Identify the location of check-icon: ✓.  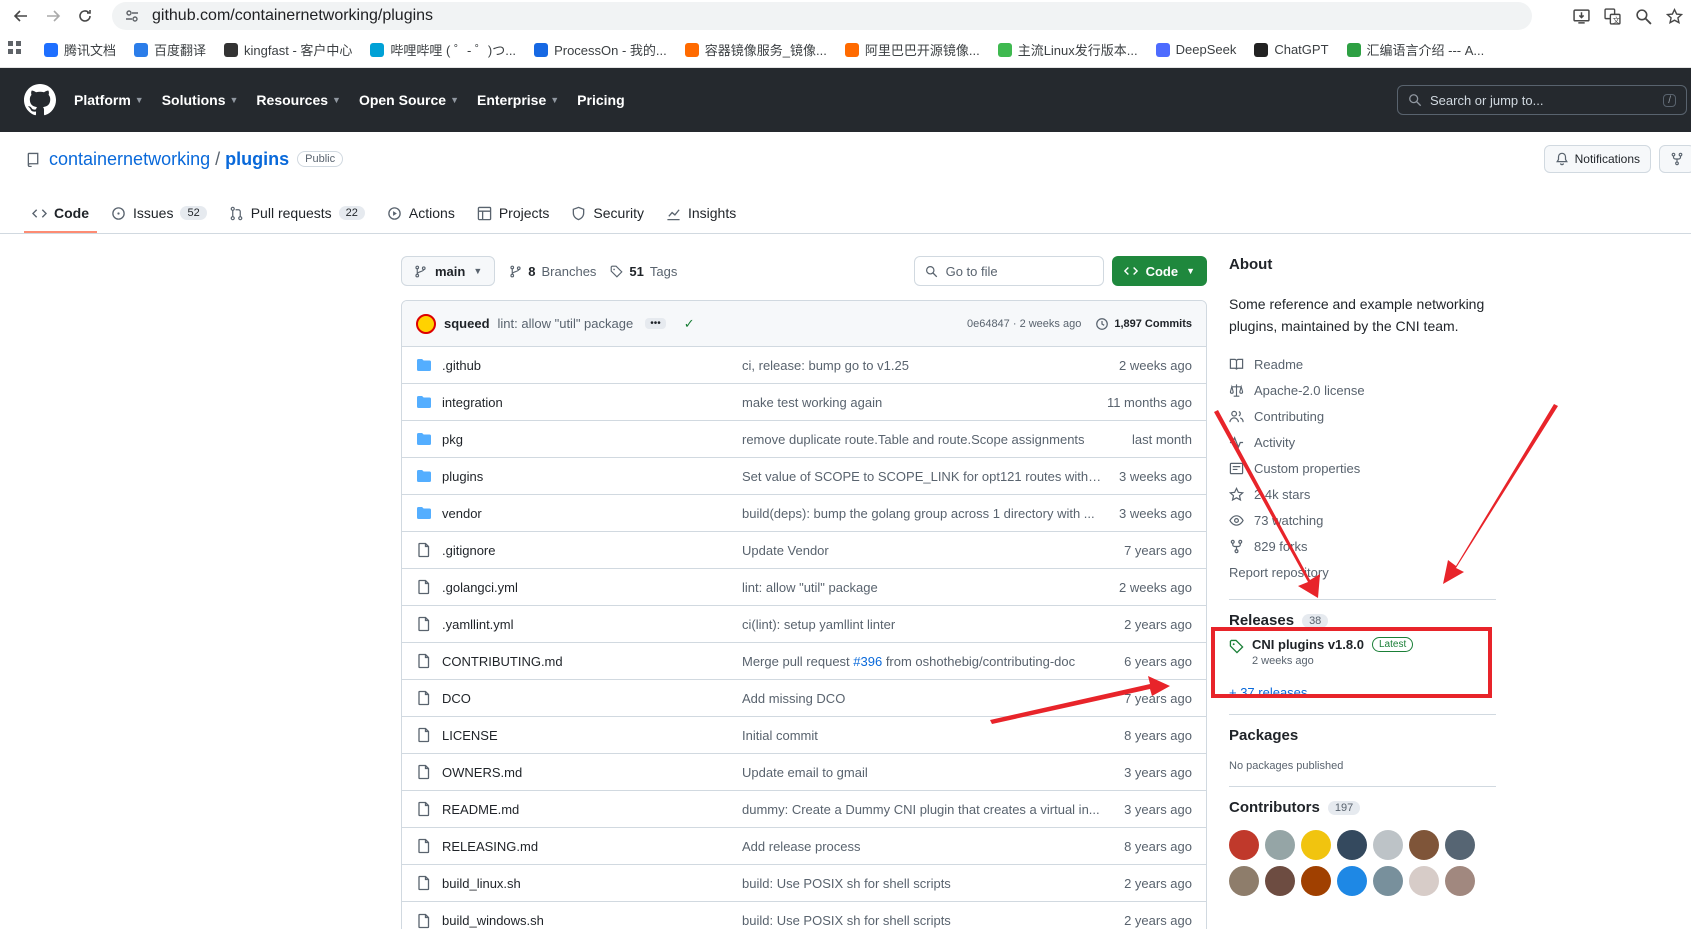
(689, 324).